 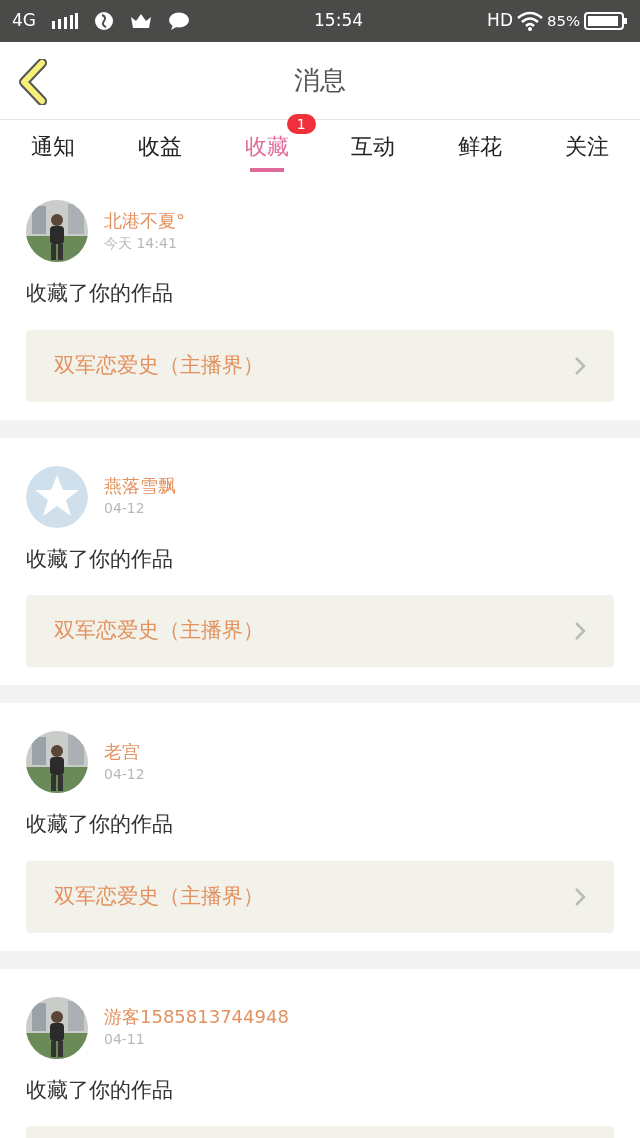 I want to click on battery-label: 85%, so click(x=563, y=21).